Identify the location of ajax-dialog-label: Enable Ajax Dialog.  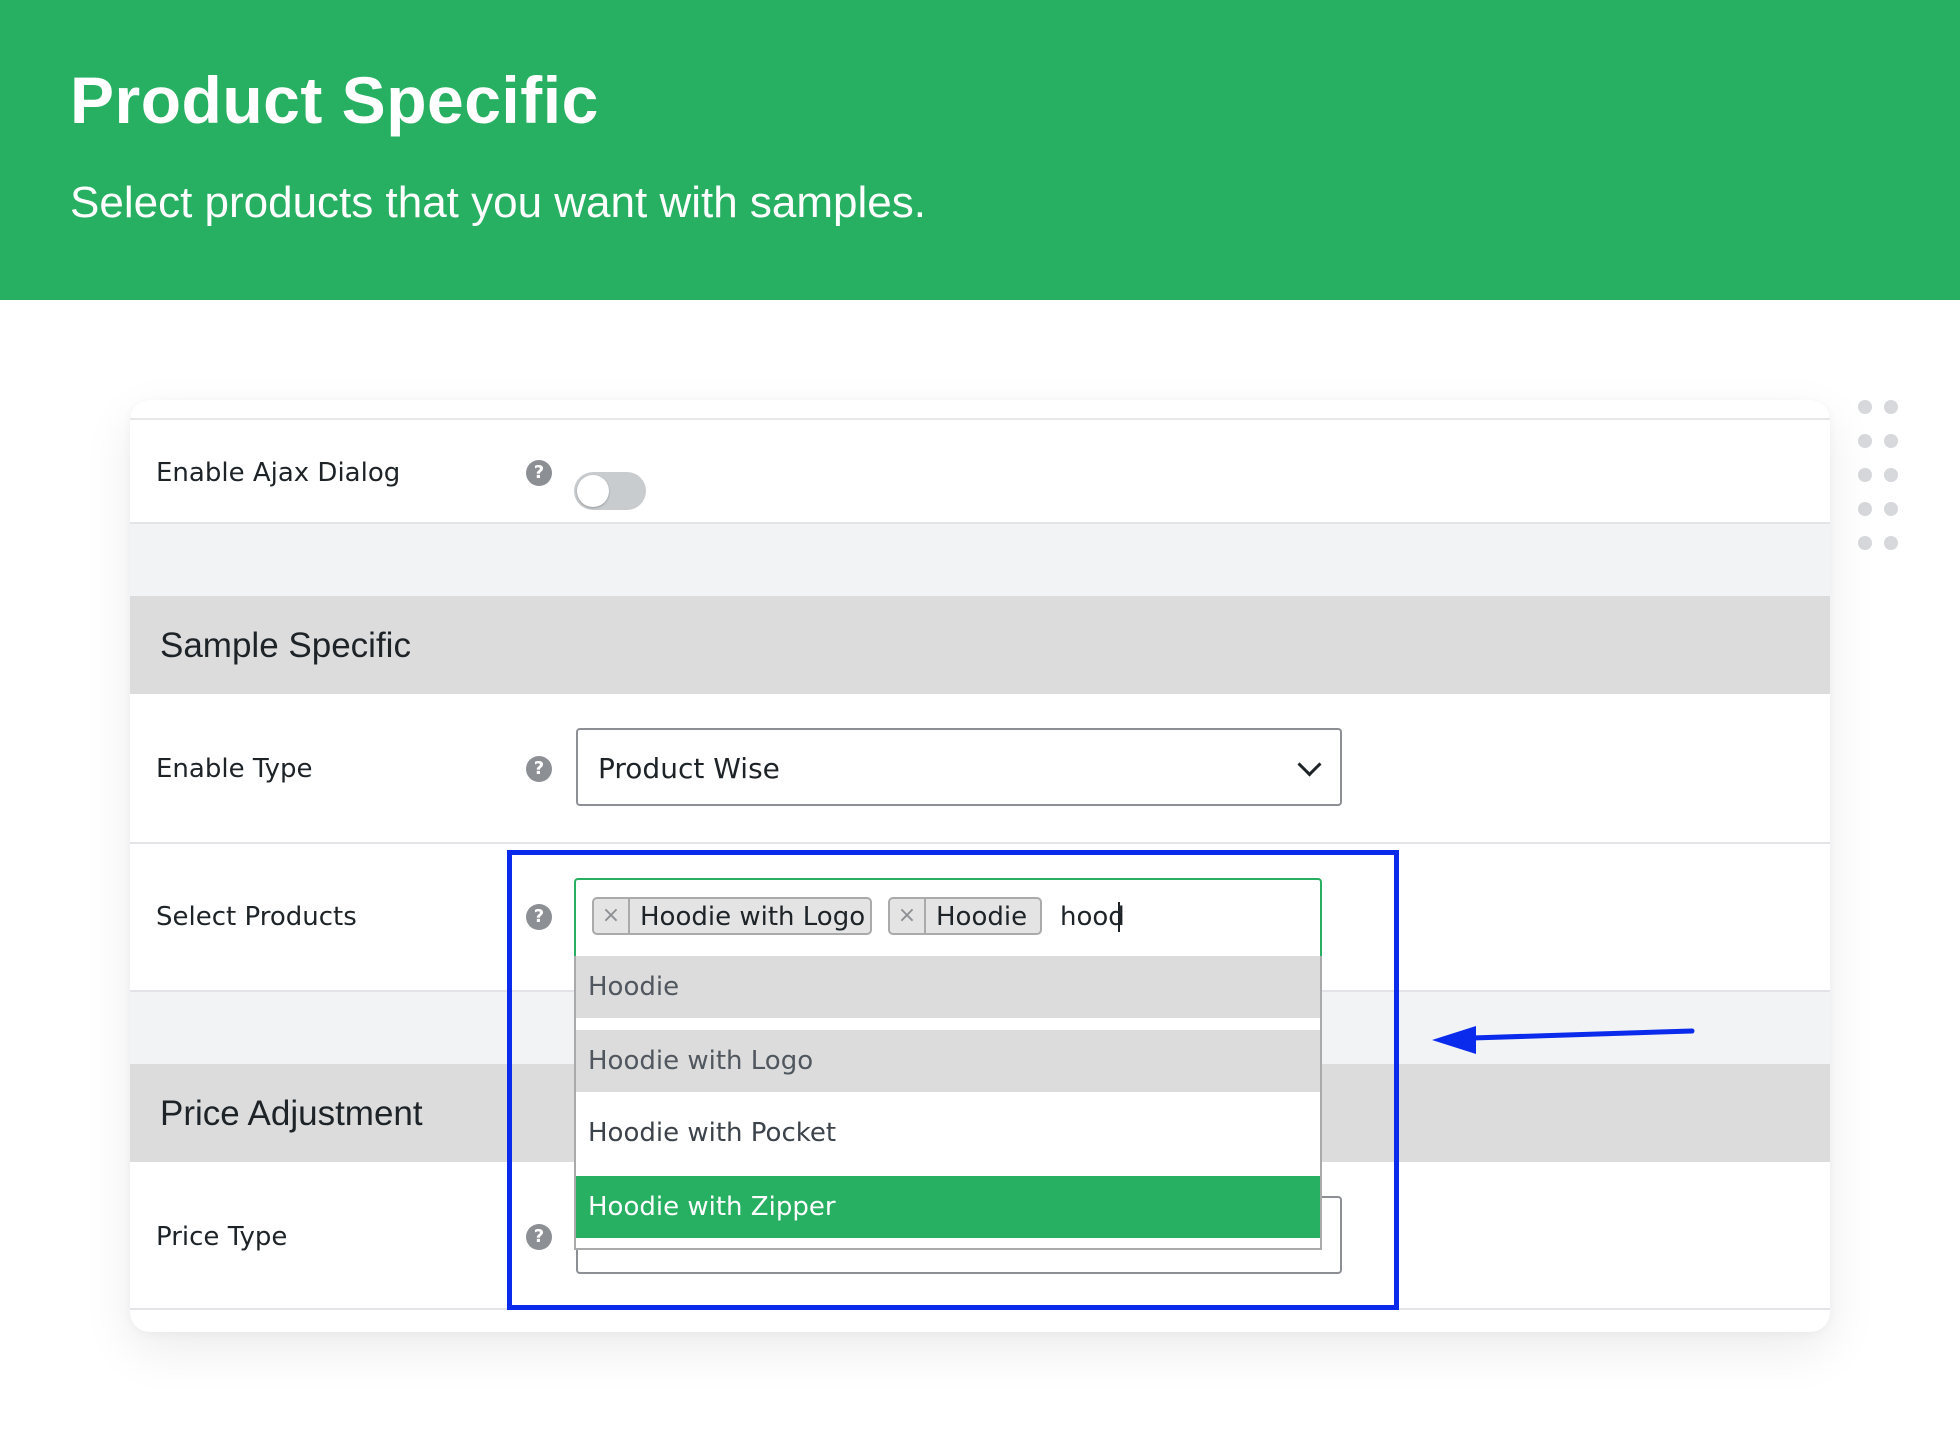
(278, 473).